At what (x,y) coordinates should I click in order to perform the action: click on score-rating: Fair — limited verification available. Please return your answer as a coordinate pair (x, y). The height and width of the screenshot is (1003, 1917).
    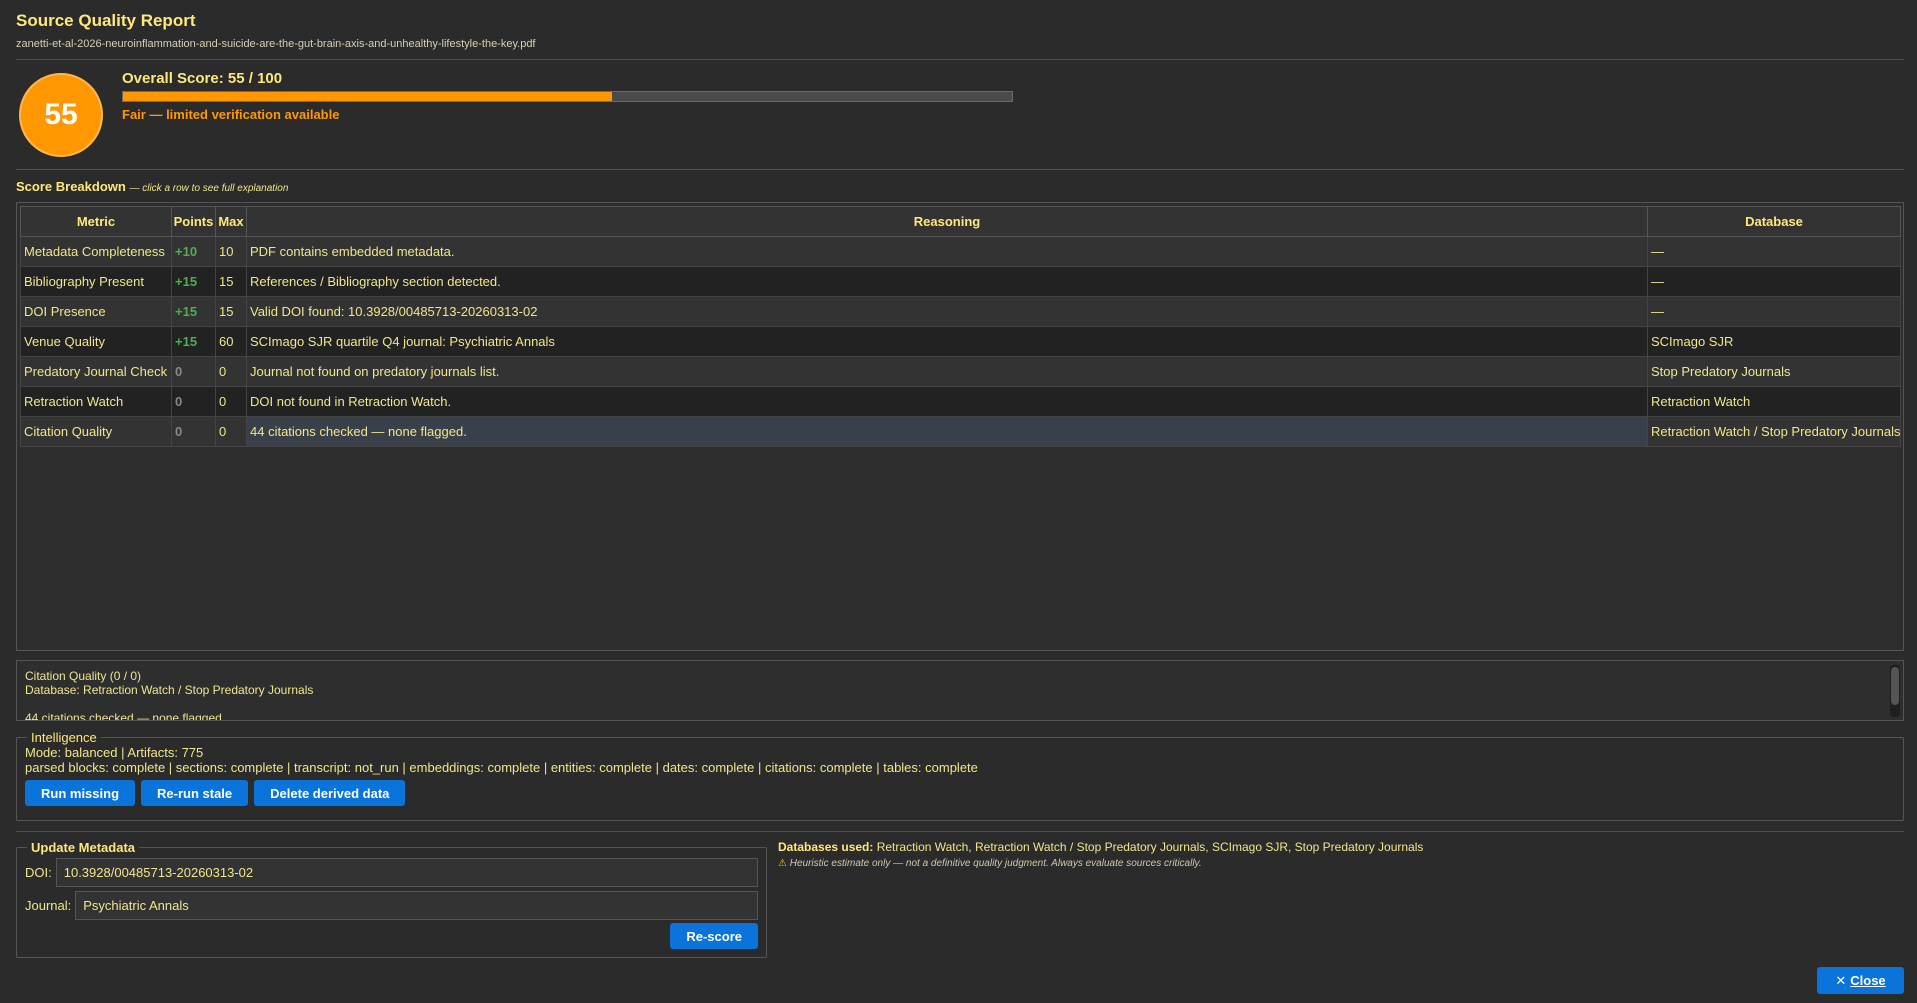
    Looking at the image, I should click on (231, 114).